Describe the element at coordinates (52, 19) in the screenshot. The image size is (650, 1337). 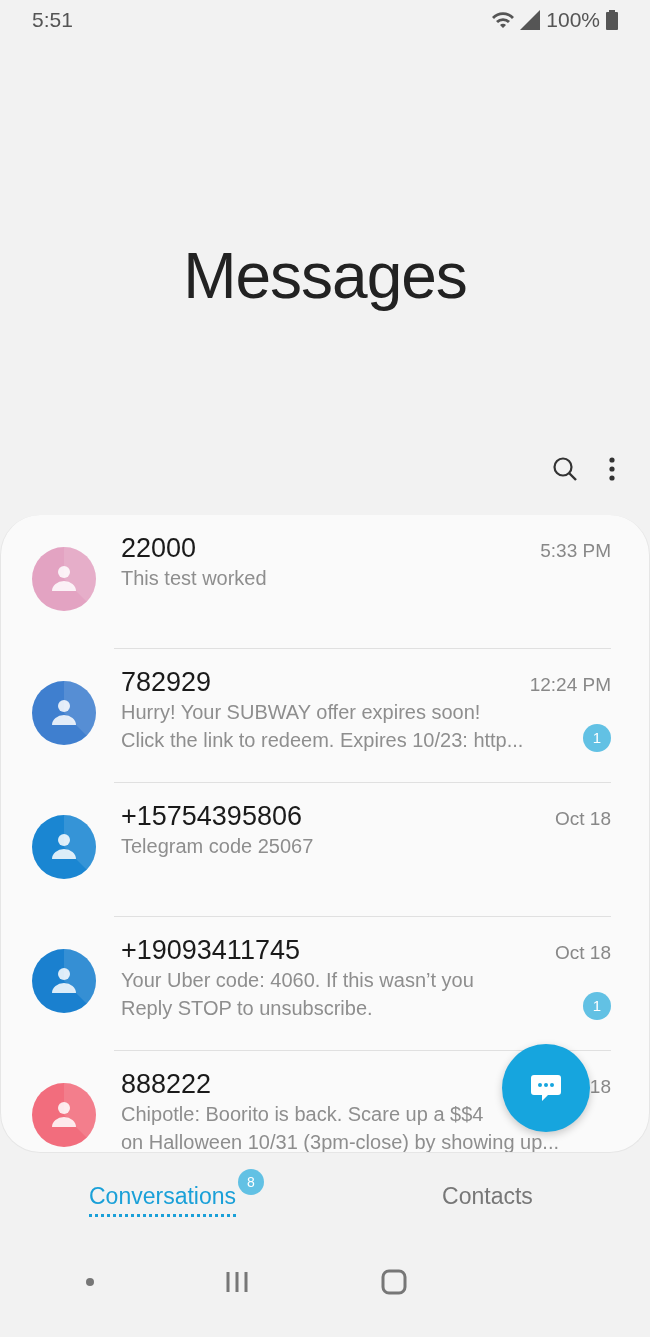
I see `clock-time: 5:51` at that location.